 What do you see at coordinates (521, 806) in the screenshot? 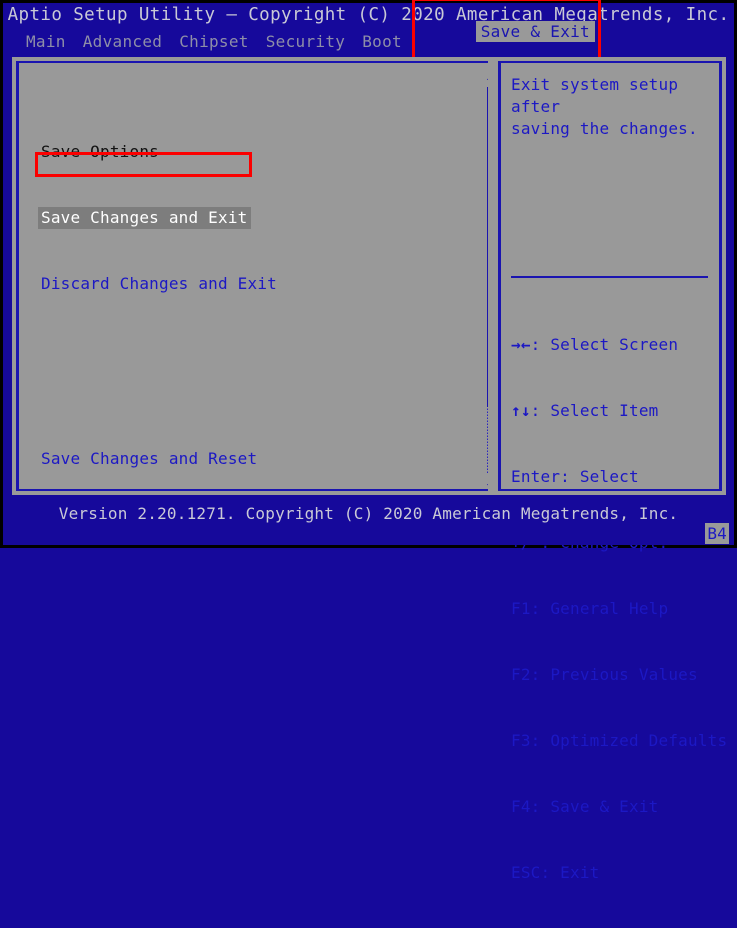
I see `key-f4-label: F4` at bounding box center [521, 806].